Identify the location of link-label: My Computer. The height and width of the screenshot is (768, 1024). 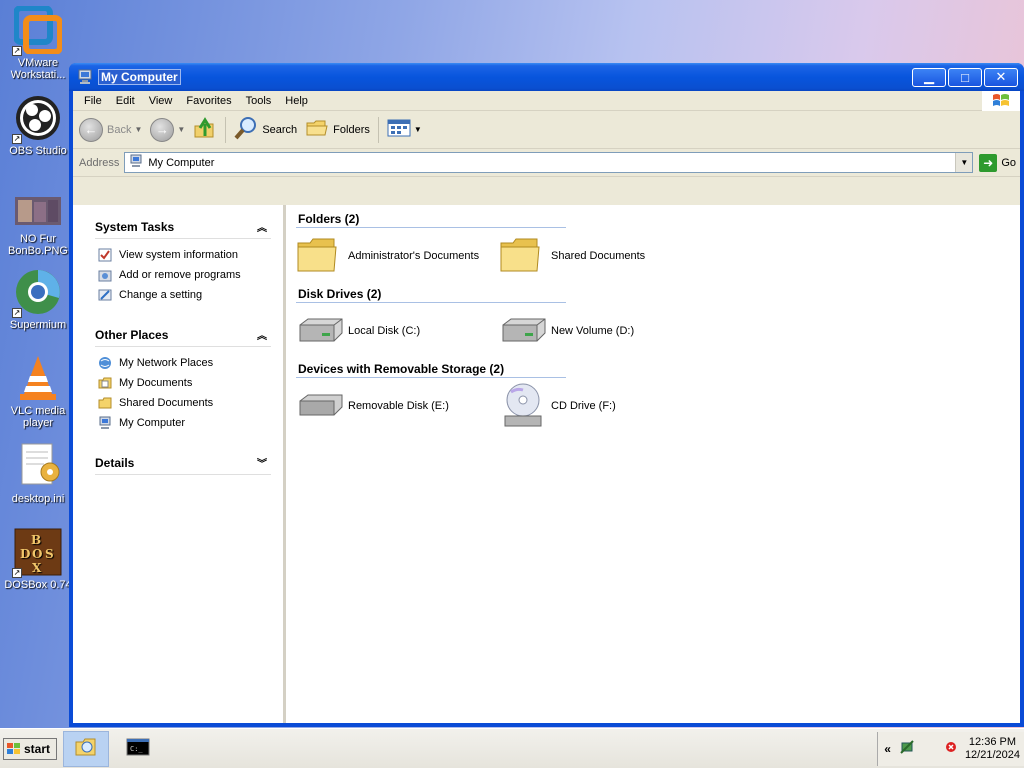
(152, 423).